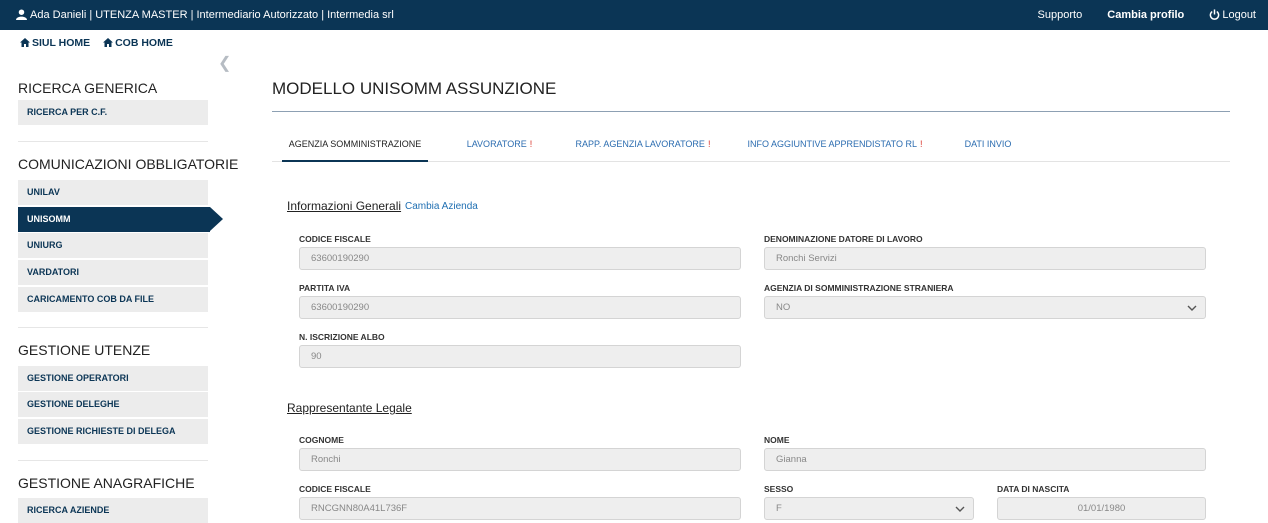 The height and width of the screenshot is (523, 1268). I want to click on cognome-label: COGNOME, so click(321, 440).